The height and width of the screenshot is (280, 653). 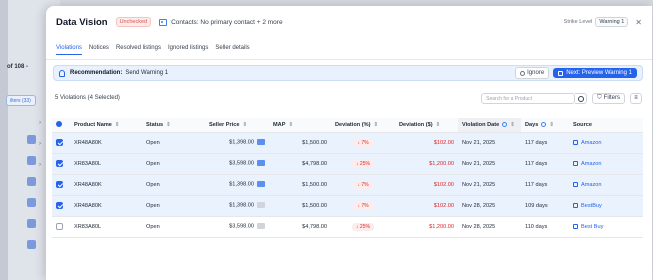 I want to click on column-header-days: Days ⇕, so click(x=545, y=125).